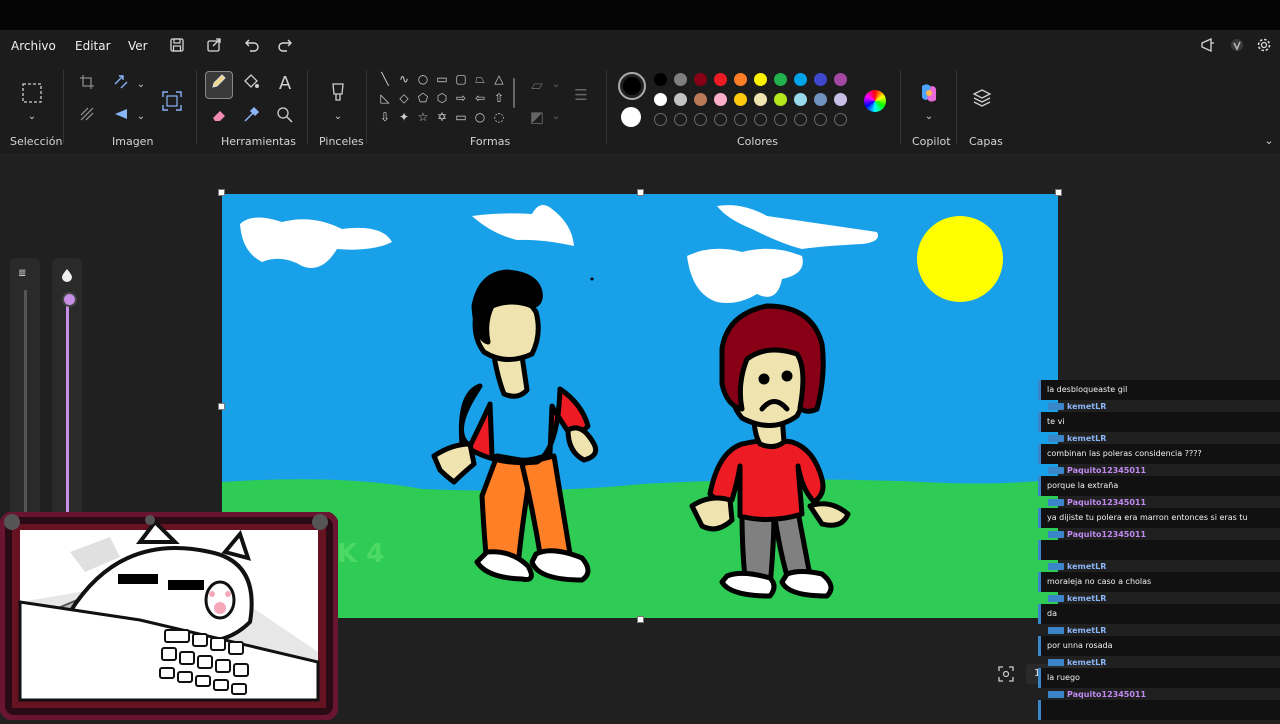 The image size is (1280, 724). What do you see at coordinates (1237, 47) in the screenshot?
I see `account-icon` at bounding box center [1237, 47].